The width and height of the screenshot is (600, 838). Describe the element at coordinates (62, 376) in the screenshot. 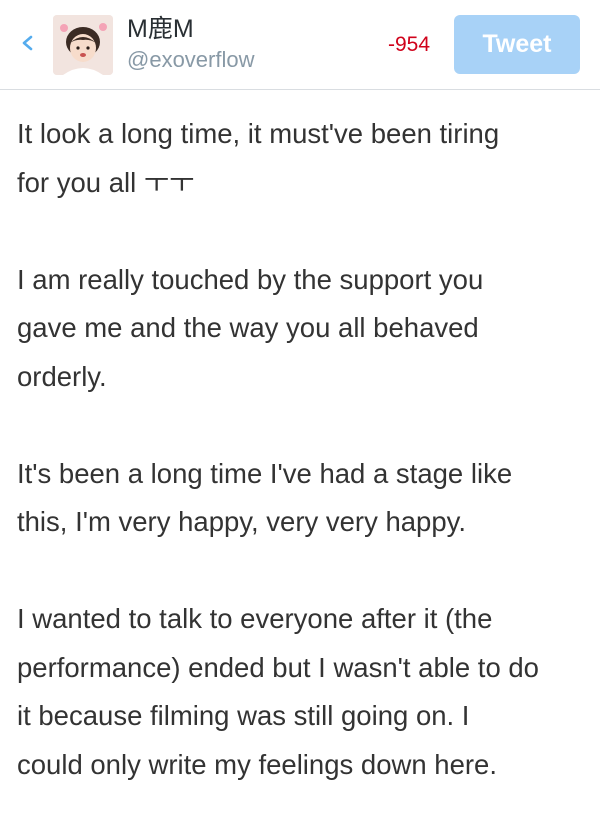

I see `text-line: orderly.` at that location.